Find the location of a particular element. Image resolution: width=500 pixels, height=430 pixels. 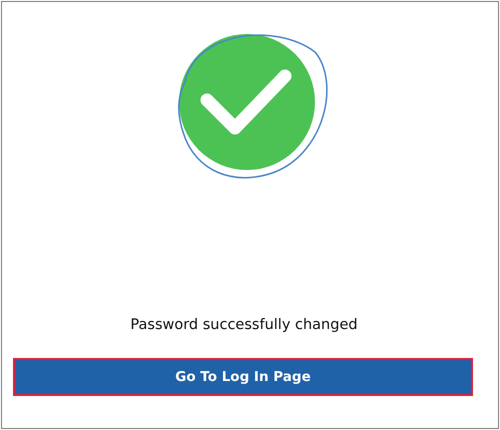

login-page-button: Go To Log In Page is located at coordinates (243, 377).